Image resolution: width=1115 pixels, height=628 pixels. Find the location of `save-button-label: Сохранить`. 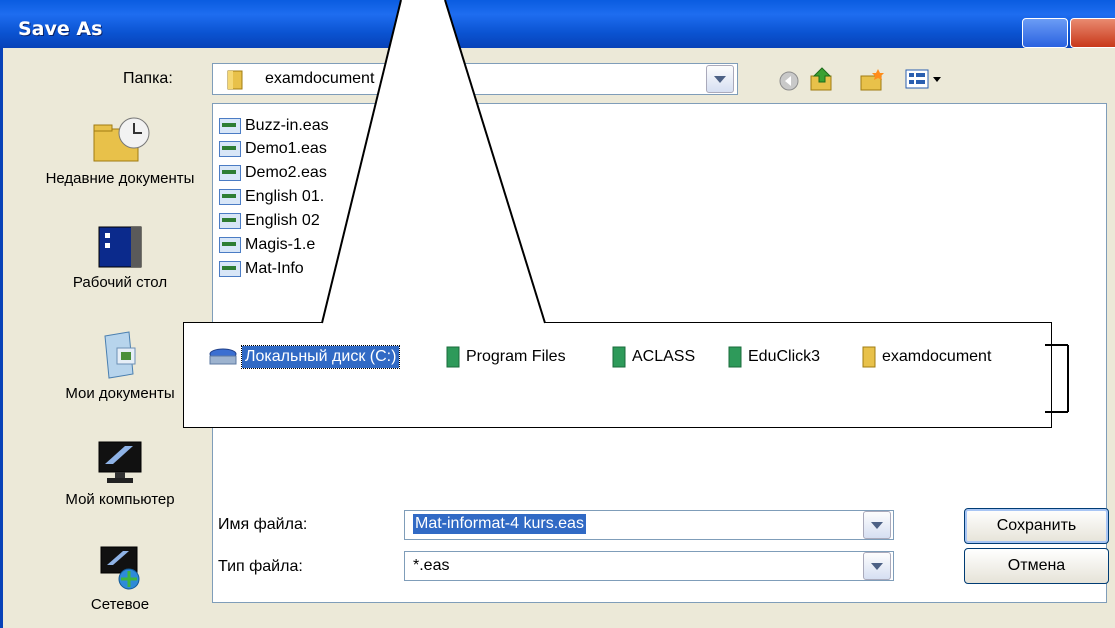

save-button-label: Сохранить is located at coordinates (1036, 525).